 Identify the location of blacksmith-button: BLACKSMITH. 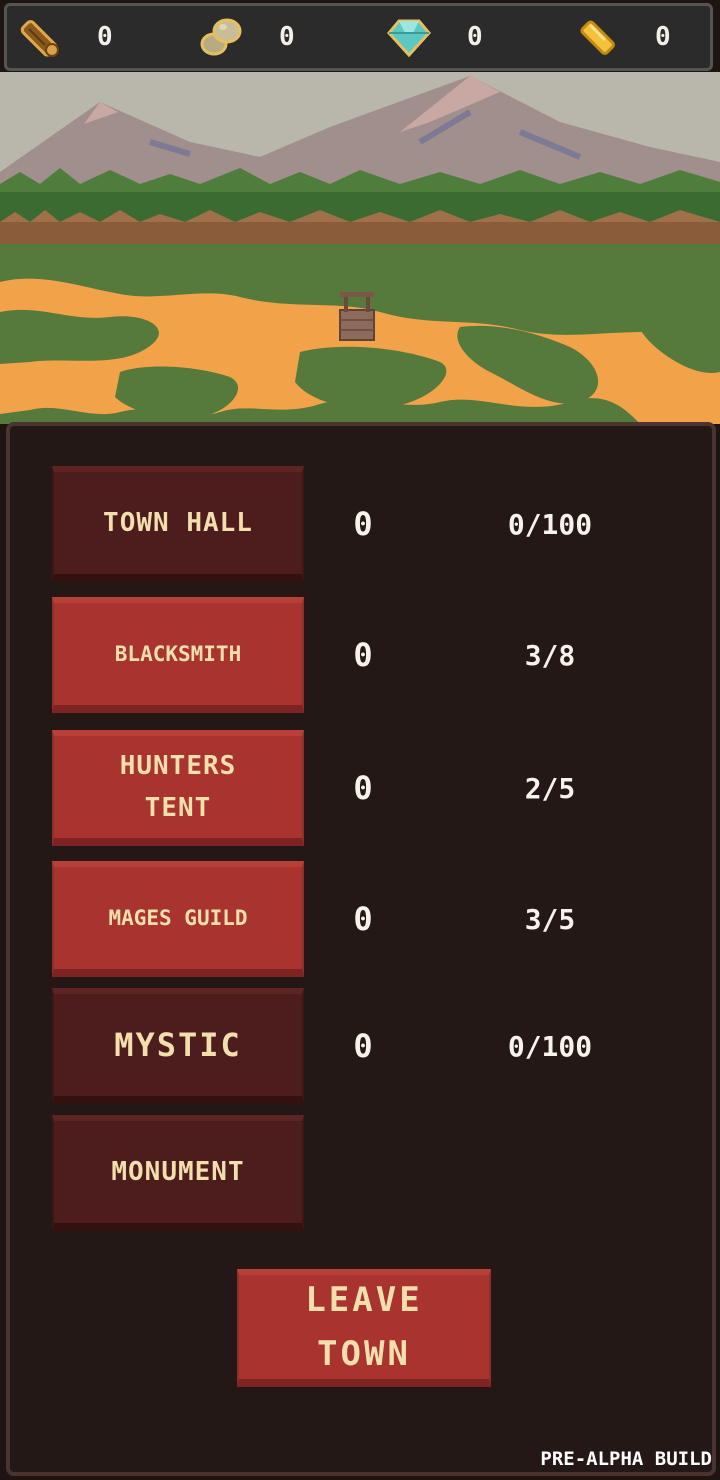
(178, 655).